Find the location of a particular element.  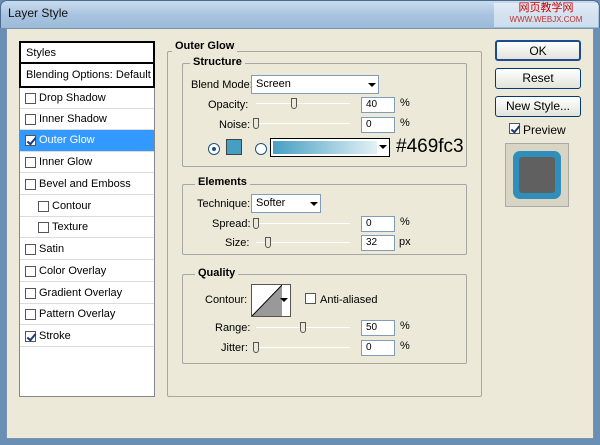

bevel-emboss-checkbox is located at coordinates (30, 184).